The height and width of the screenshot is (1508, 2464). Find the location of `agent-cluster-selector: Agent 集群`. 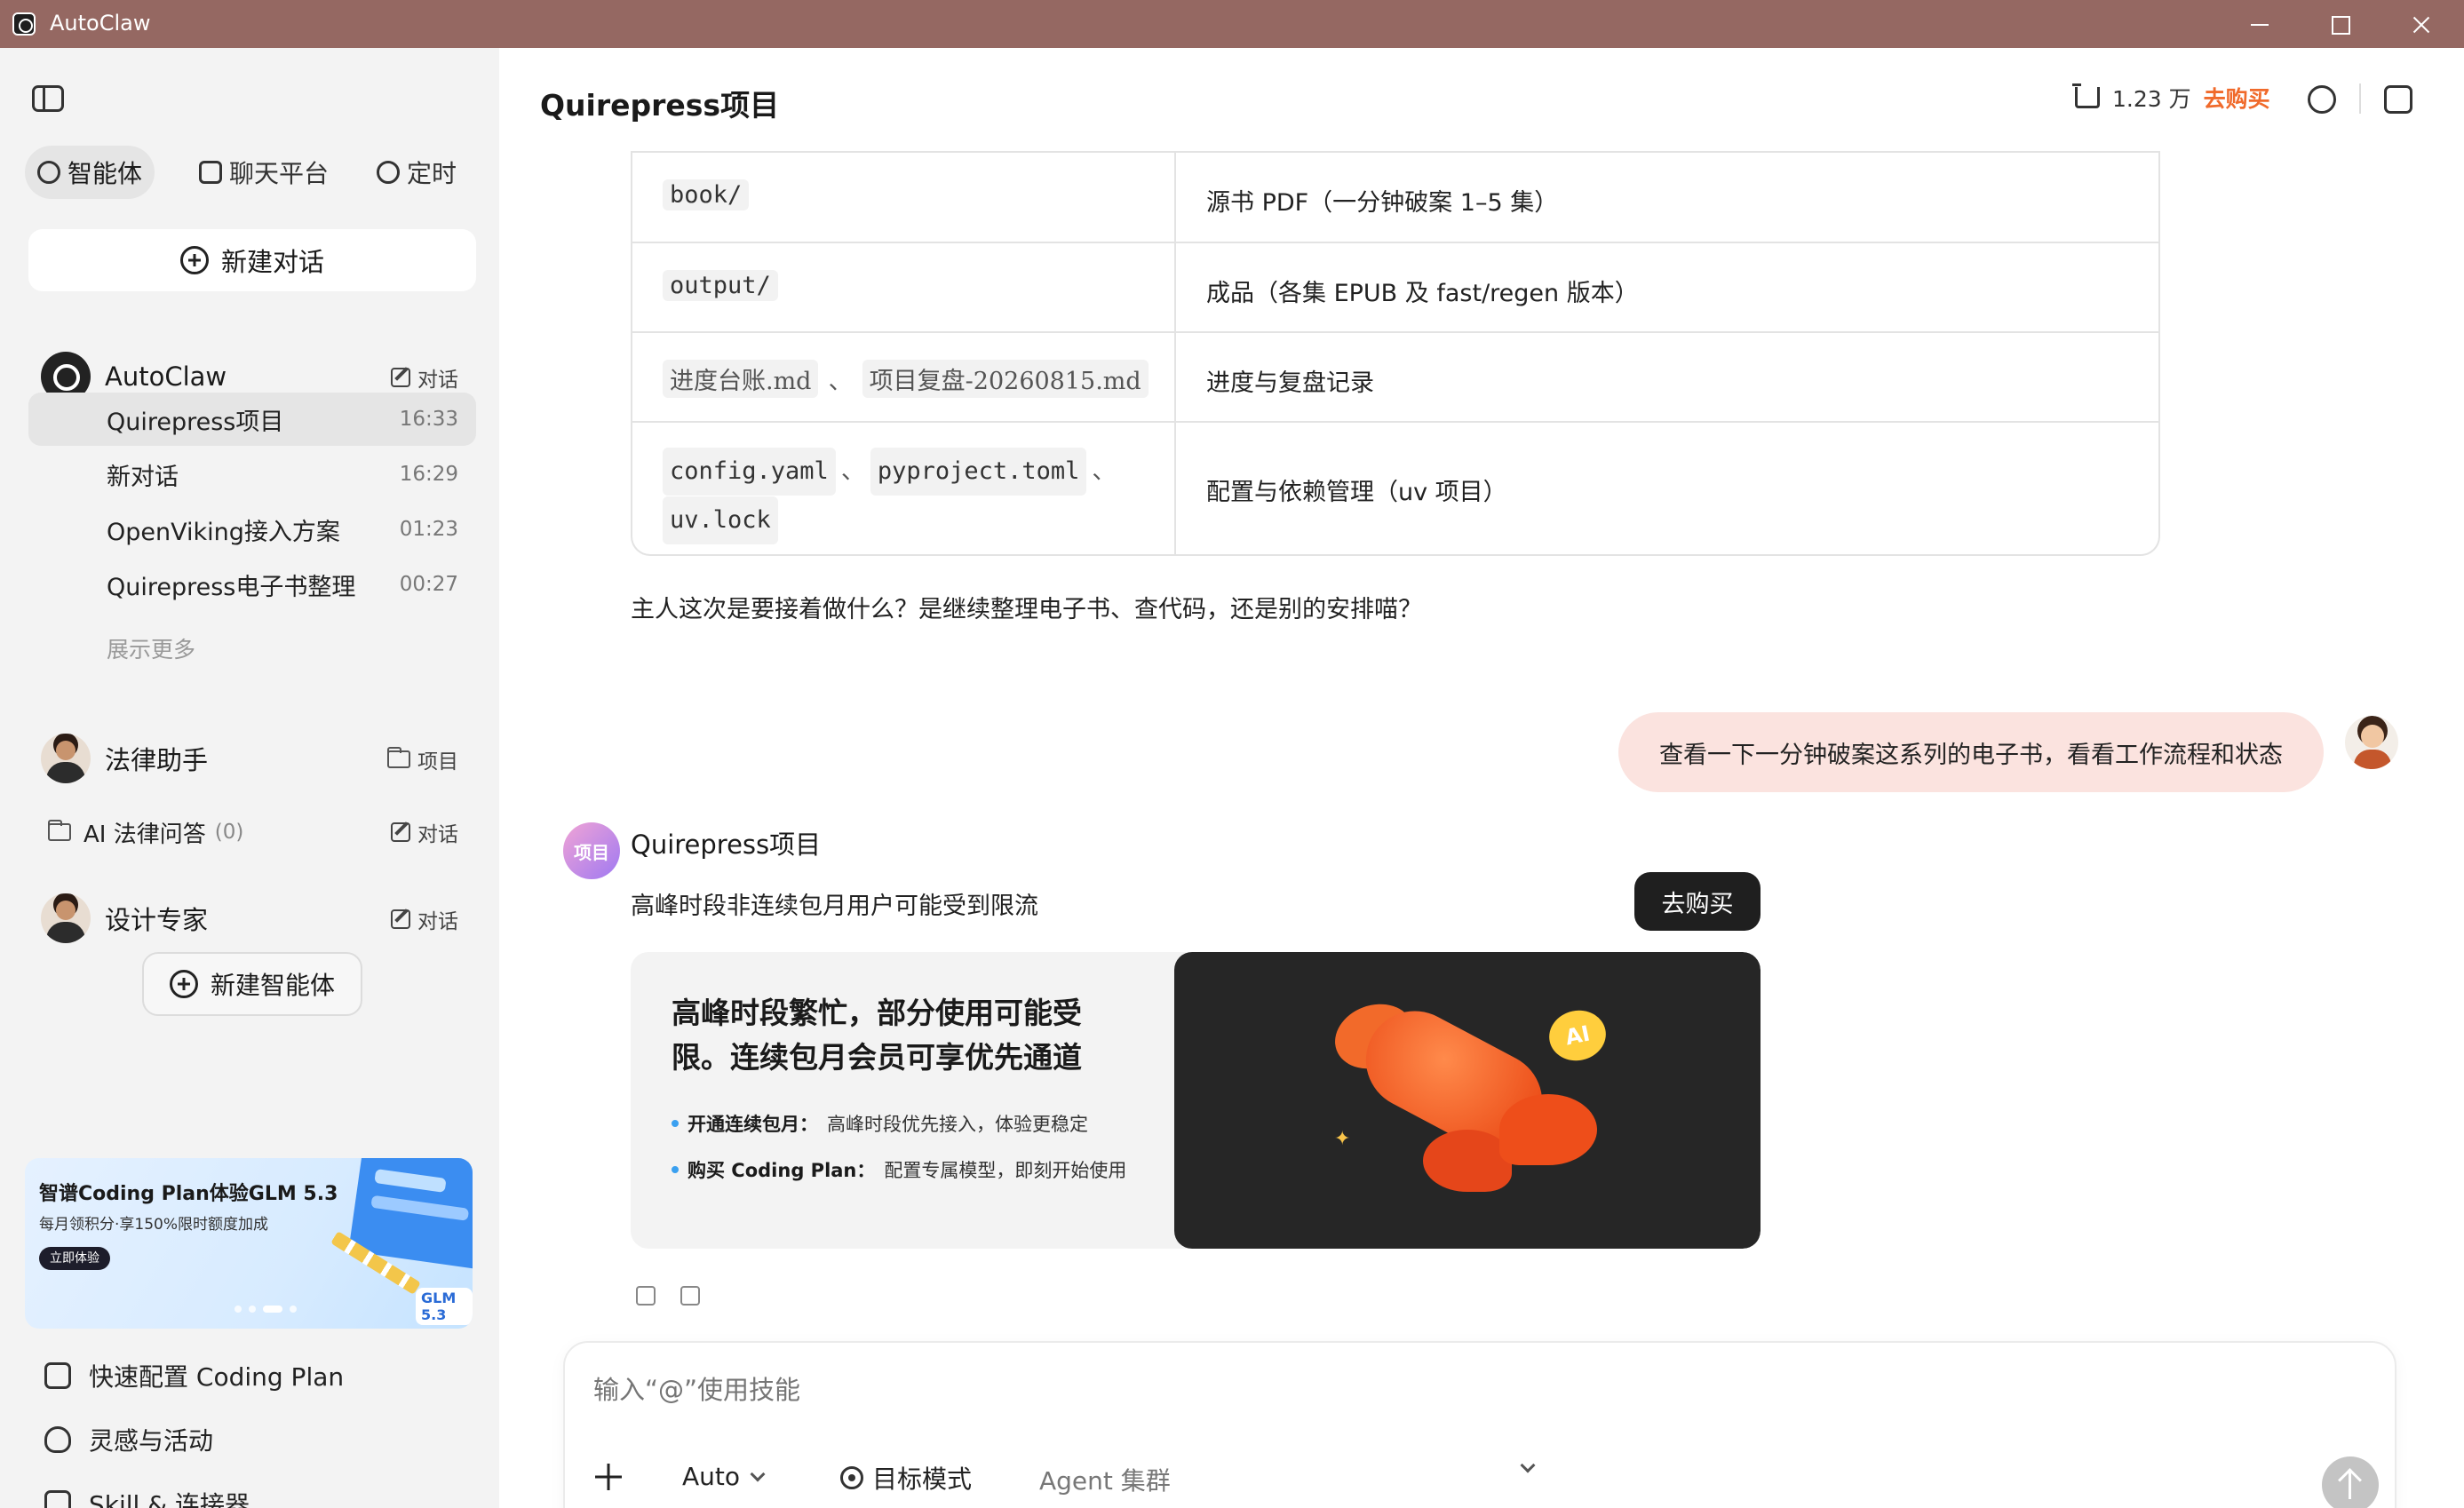

agent-cluster-selector: Agent 集群 is located at coordinates (1105, 1479).